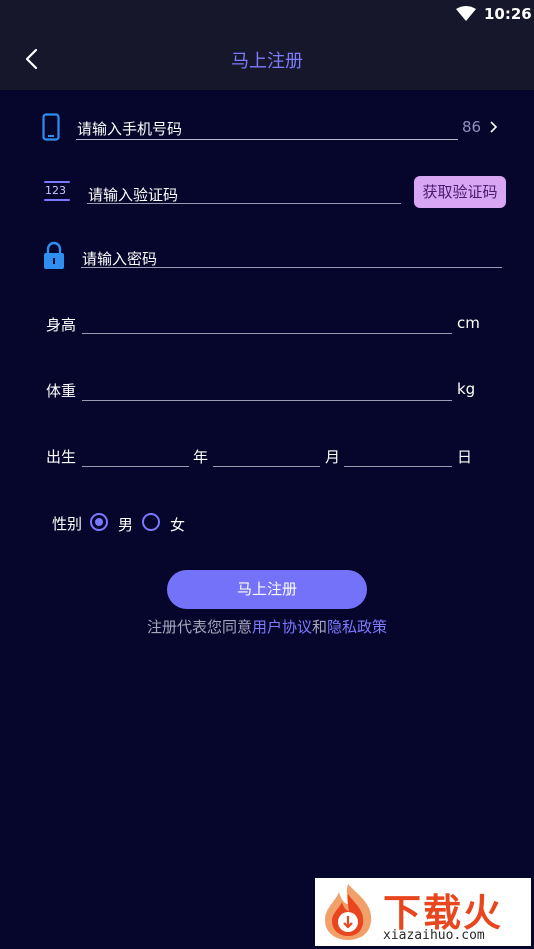  I want to click on agreement-prefix: 注册代表您同意, so click(199, 627).